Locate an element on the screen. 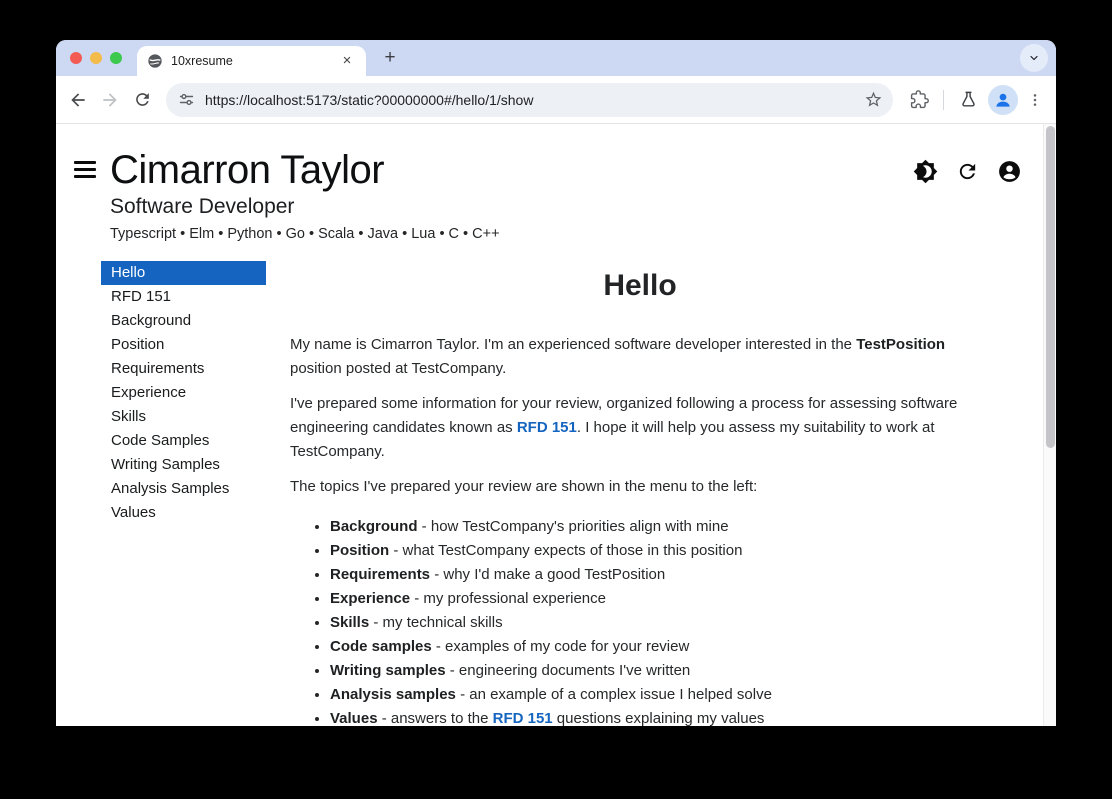 The image size is (1112, 799). sidebar-item-writing-samples: Writing Samples is located at coordinates (183, 465).